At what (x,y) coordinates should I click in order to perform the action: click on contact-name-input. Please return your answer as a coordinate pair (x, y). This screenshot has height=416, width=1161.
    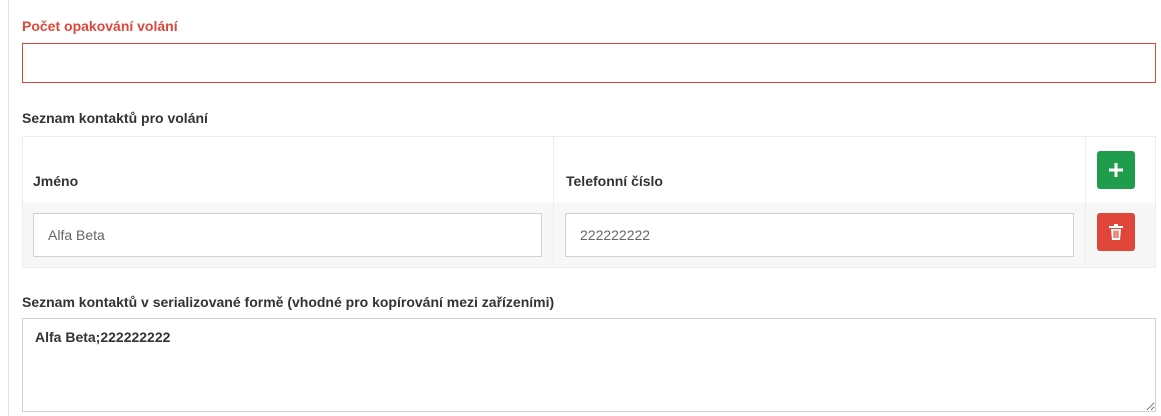
    Looking at the image, I should click on (287, 235).